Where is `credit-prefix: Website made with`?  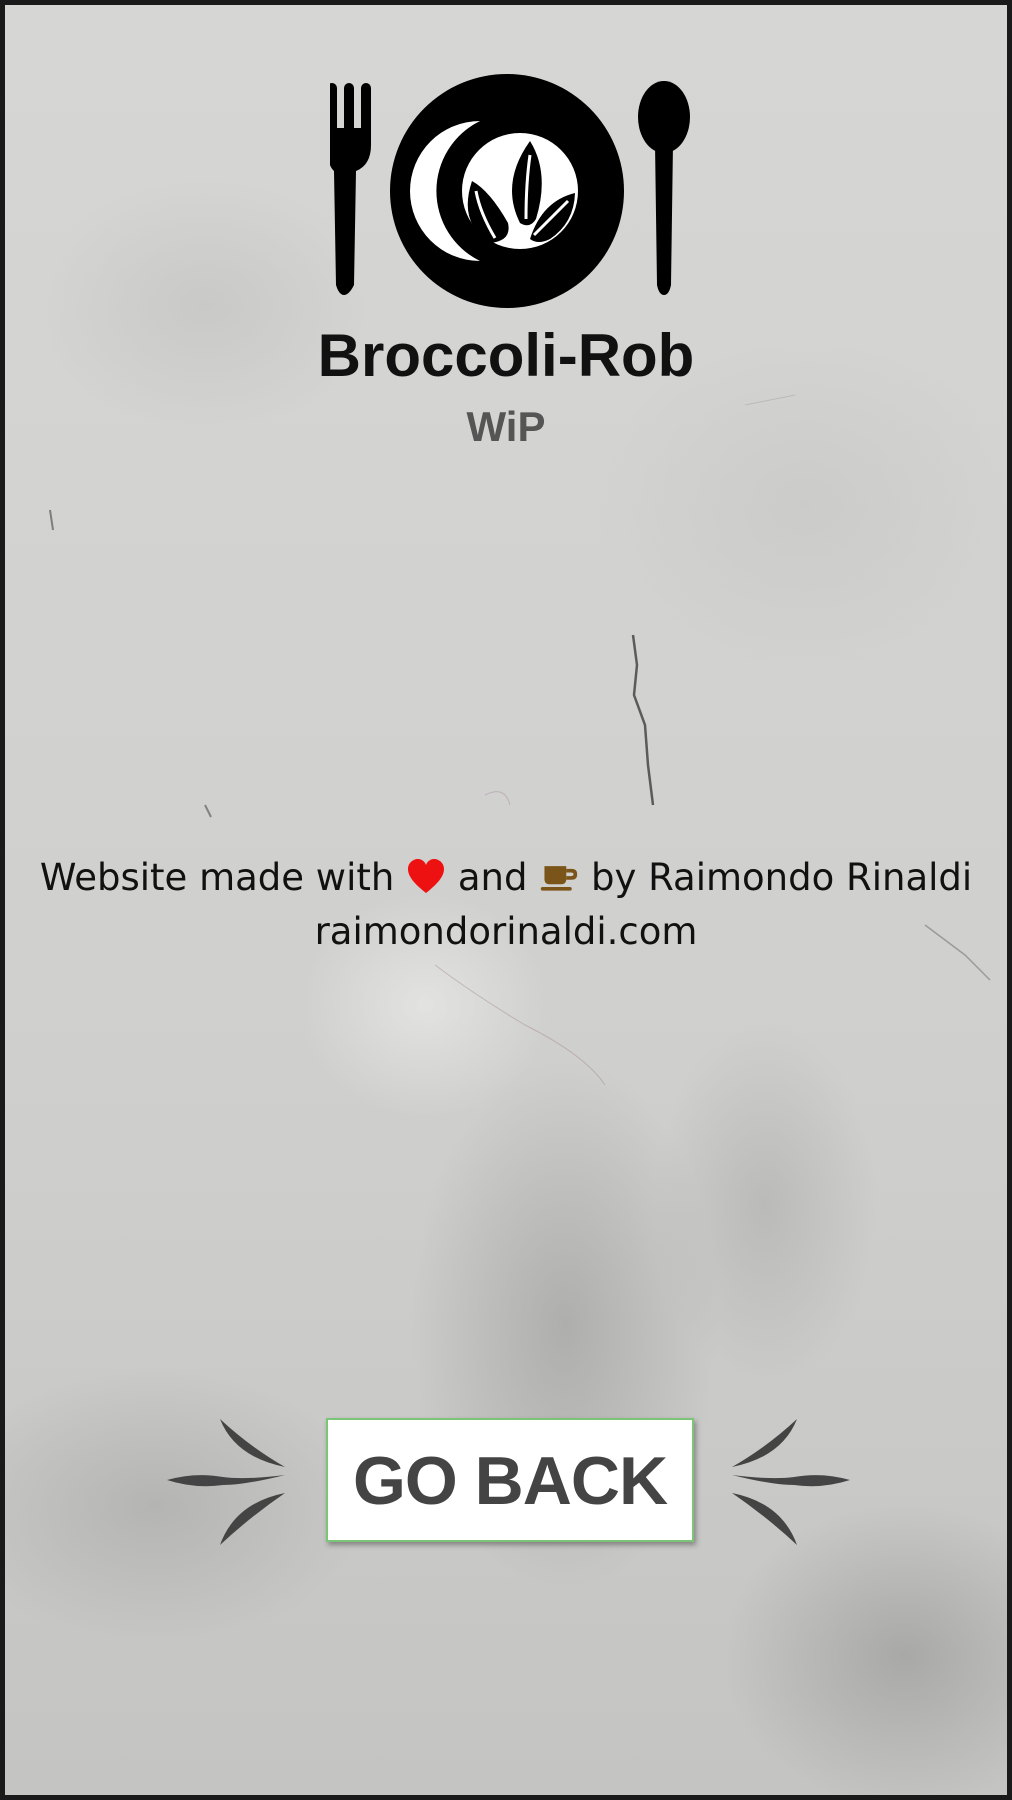
credit-prefix: Website made with is located at coordinates (217, 877).